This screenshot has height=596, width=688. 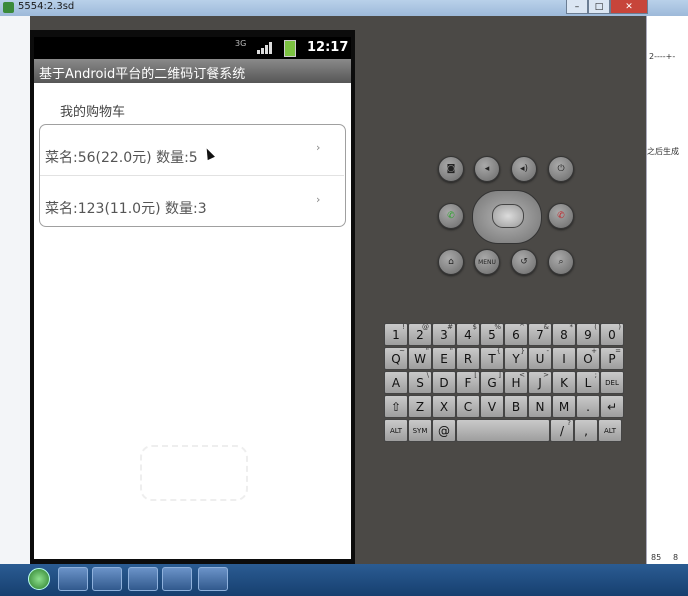 What do you see at coordinates (121, 158) in the screenshot?
I see `cart-item-label: 菜名:56(22.0元) 数量:5` at bounding box center [121, 158].